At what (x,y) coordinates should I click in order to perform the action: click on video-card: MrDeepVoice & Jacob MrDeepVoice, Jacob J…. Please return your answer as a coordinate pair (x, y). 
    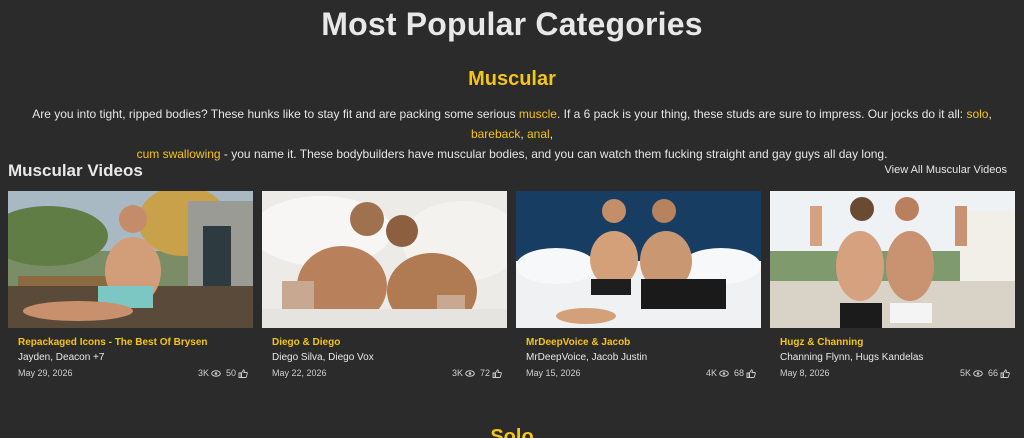
    Looking at the image, I should click on (638, 289).